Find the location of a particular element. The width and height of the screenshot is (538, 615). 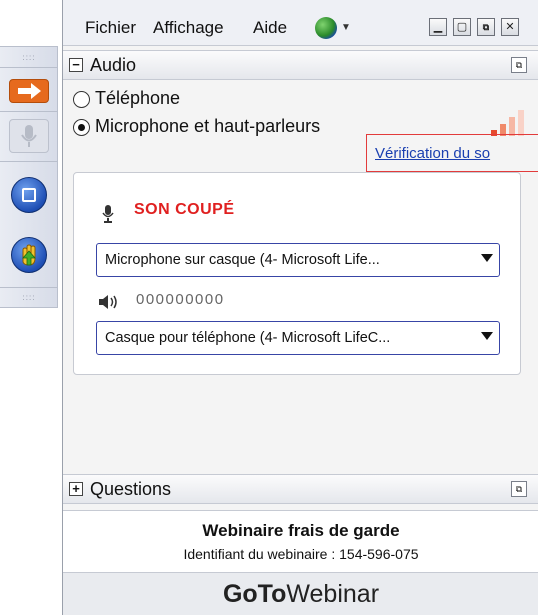

restore-icon: ▢ is located at coordinates (462, 27).